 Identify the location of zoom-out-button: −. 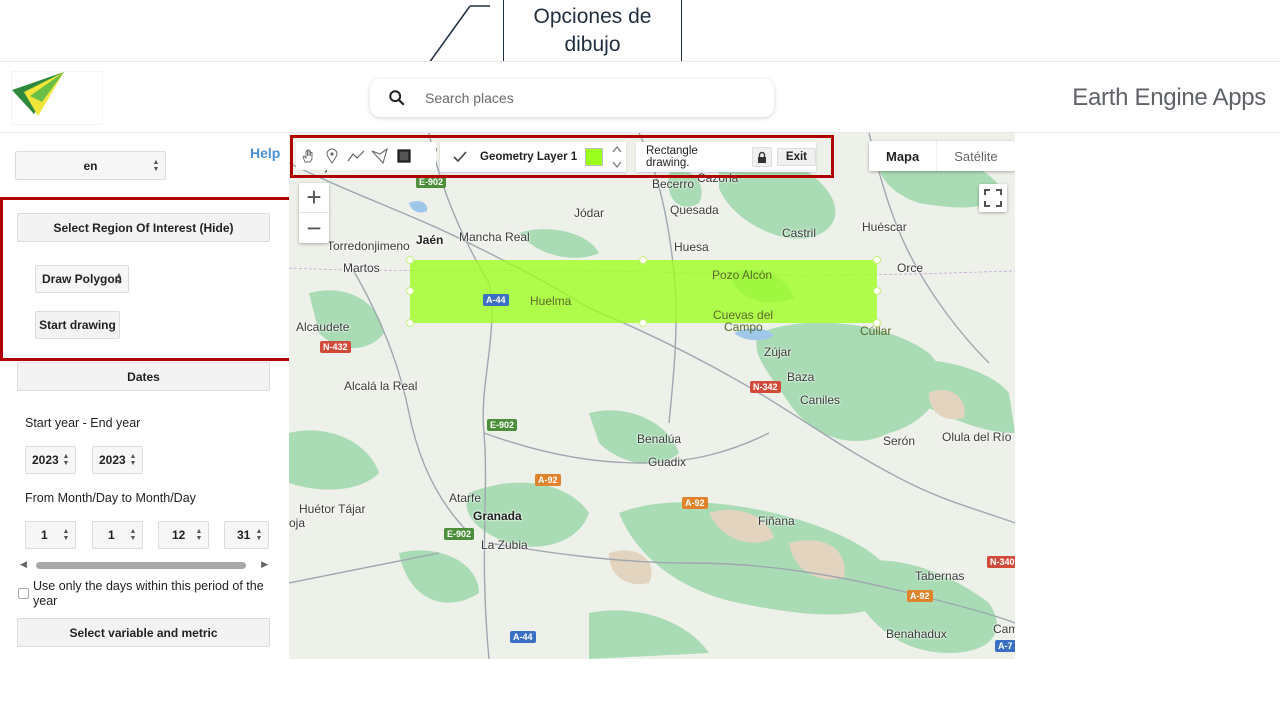
(314, 228).